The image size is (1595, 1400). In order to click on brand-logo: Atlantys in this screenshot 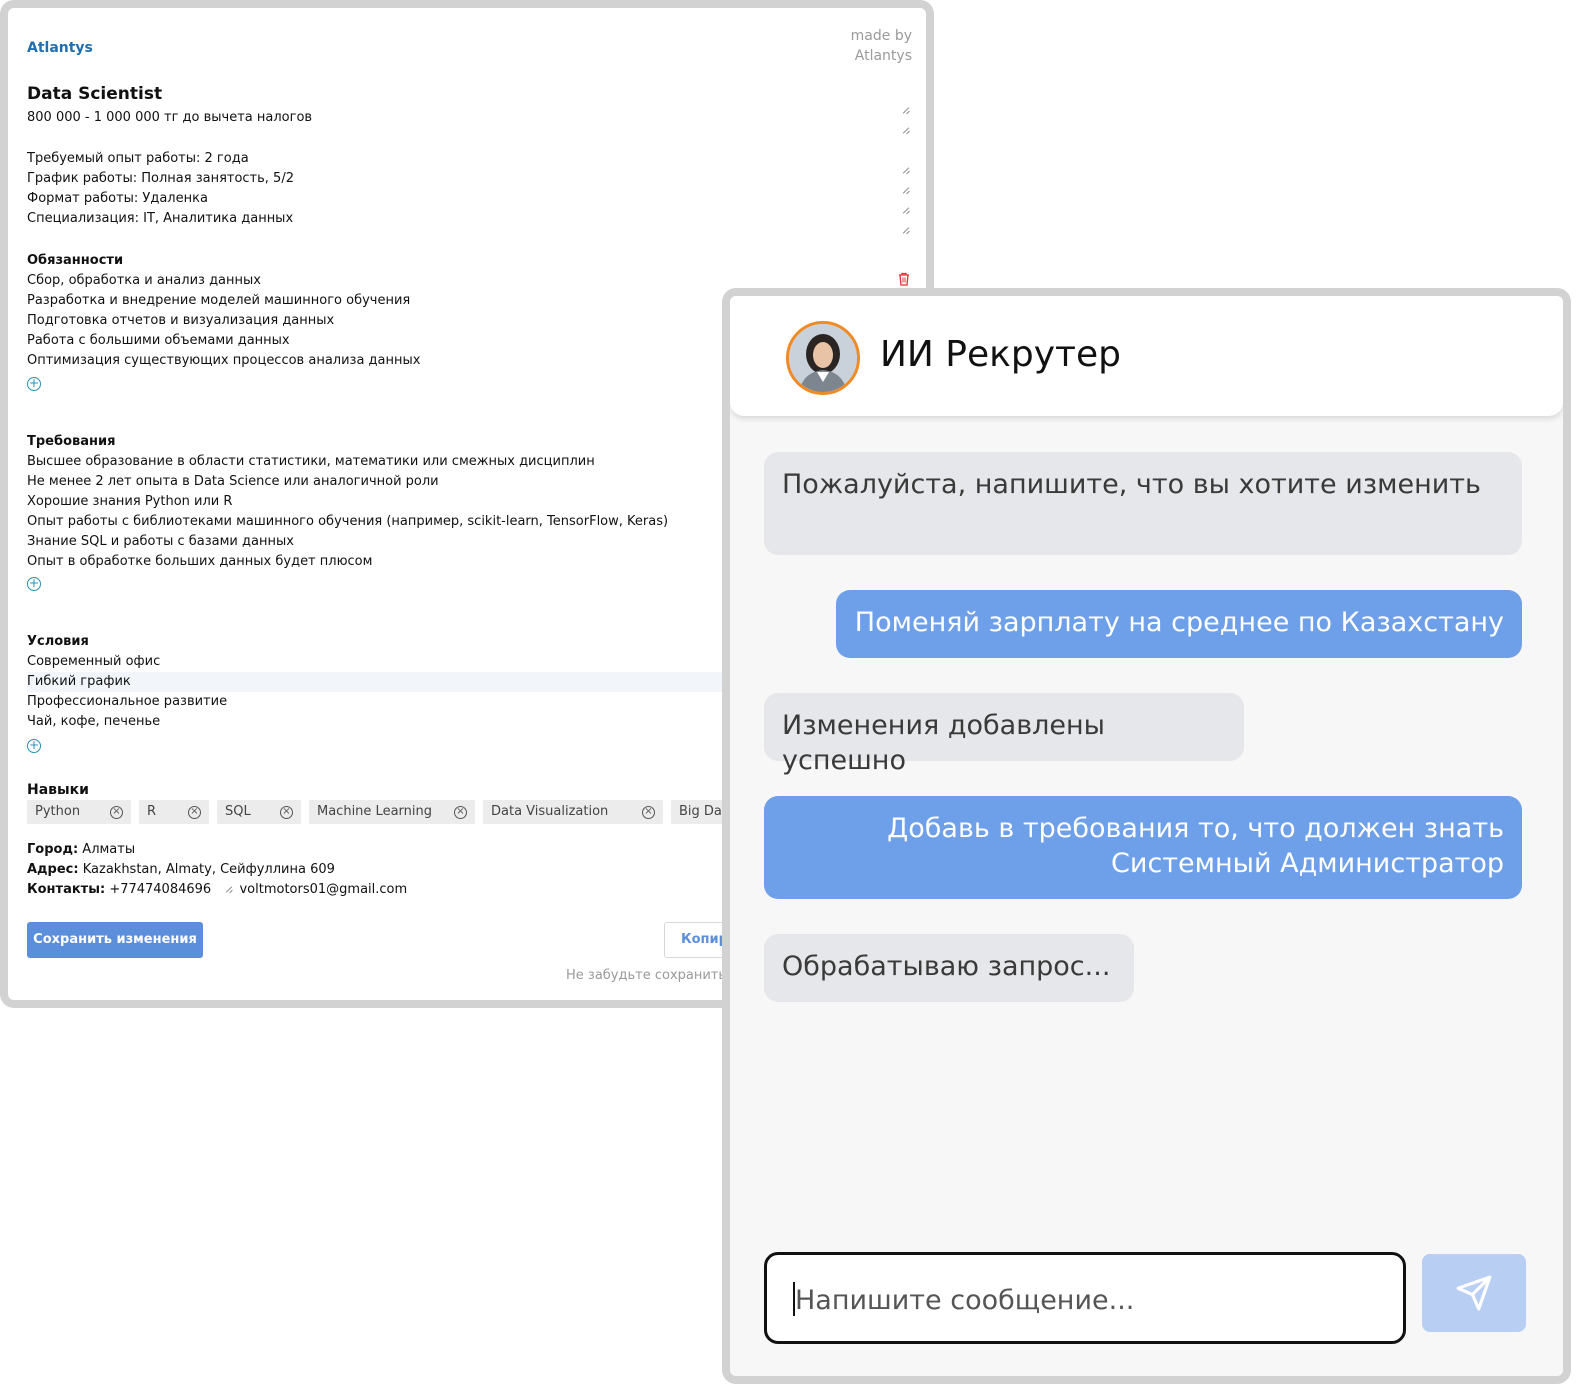, I will do `click(60, 48)`.